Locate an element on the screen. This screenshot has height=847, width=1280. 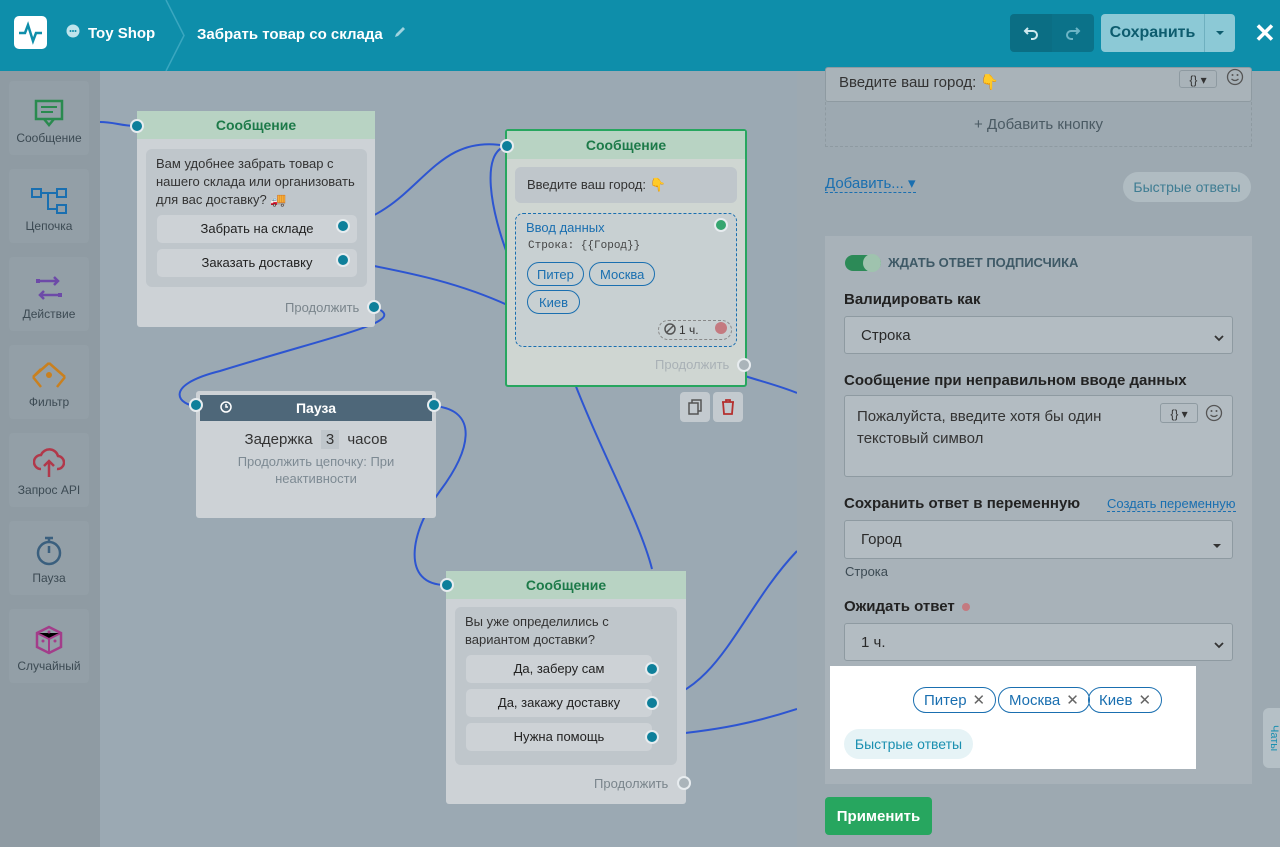
quick-replies-button-top: Быстрые ответы is located at coordinates (1187, 187).